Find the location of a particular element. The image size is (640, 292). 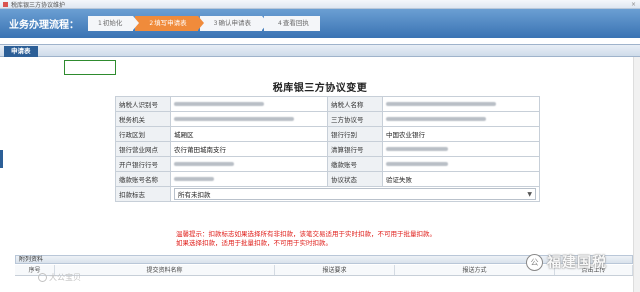

step-fill-form: 2填写申请表 is located at coordinates (170, 23).